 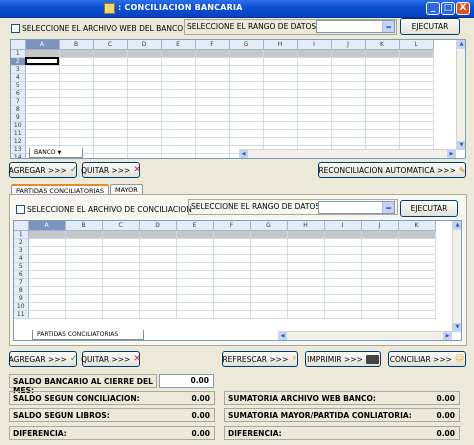 I want to click on column-header: E, so click(x=178, y=45).